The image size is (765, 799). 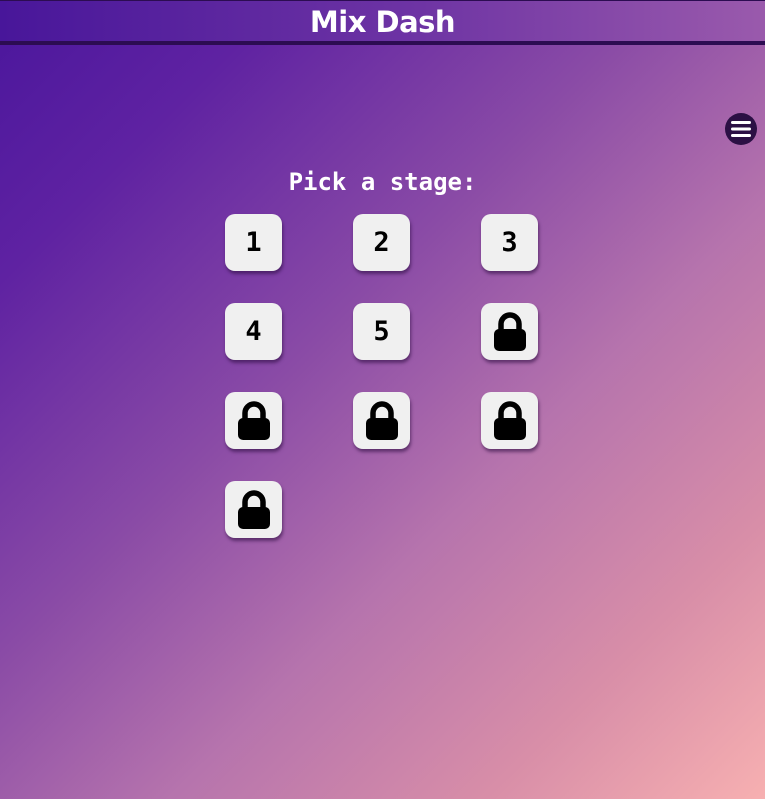 I want to click on menu-button, so click(x=741, y=129).